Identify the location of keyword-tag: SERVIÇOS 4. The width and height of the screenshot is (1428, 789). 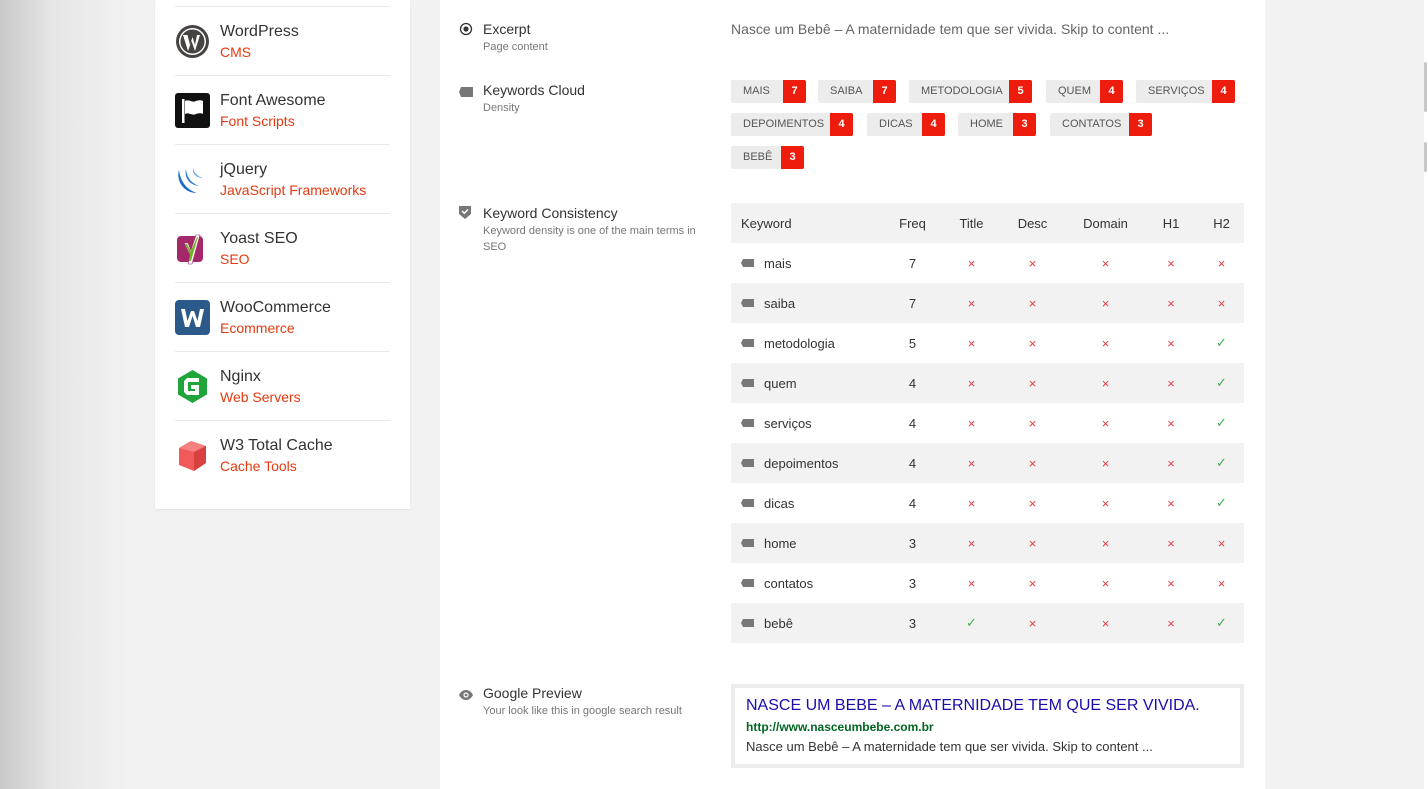
(1185, 91).